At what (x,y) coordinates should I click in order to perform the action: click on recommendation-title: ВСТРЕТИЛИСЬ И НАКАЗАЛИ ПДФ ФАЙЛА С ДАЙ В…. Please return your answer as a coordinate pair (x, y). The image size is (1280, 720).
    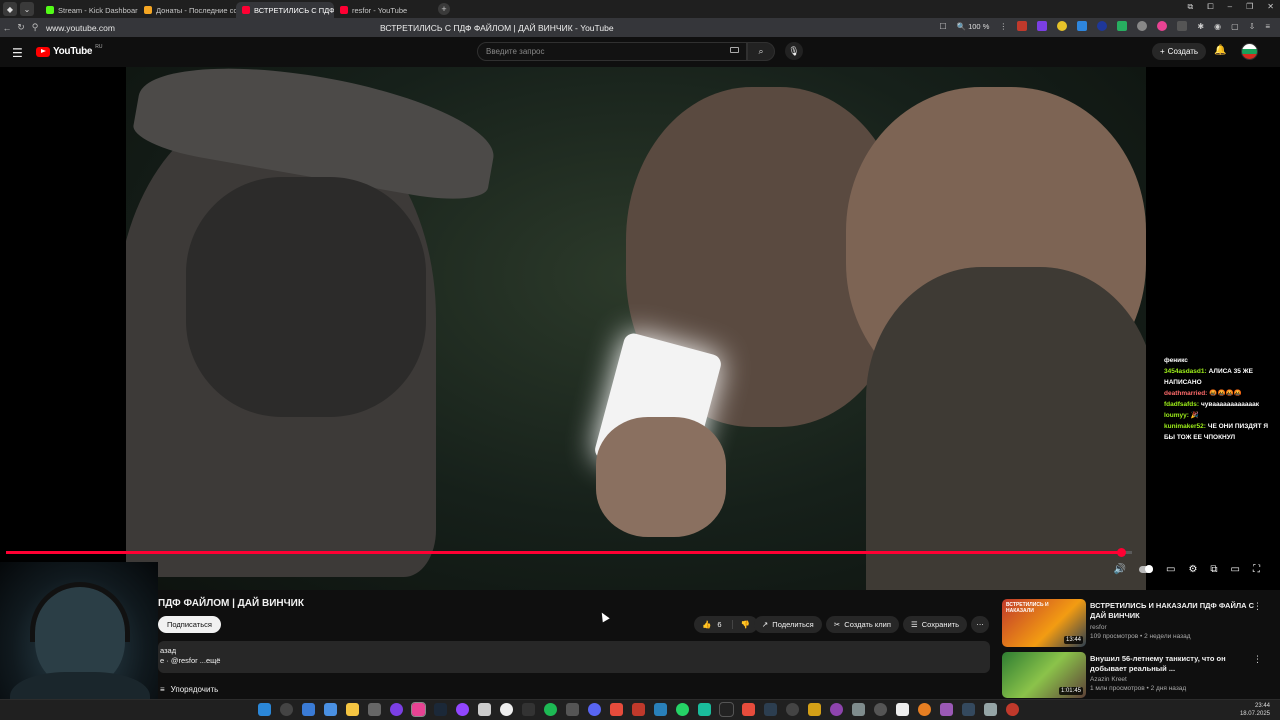
    Looking at the image, I should click on (1172, 611).